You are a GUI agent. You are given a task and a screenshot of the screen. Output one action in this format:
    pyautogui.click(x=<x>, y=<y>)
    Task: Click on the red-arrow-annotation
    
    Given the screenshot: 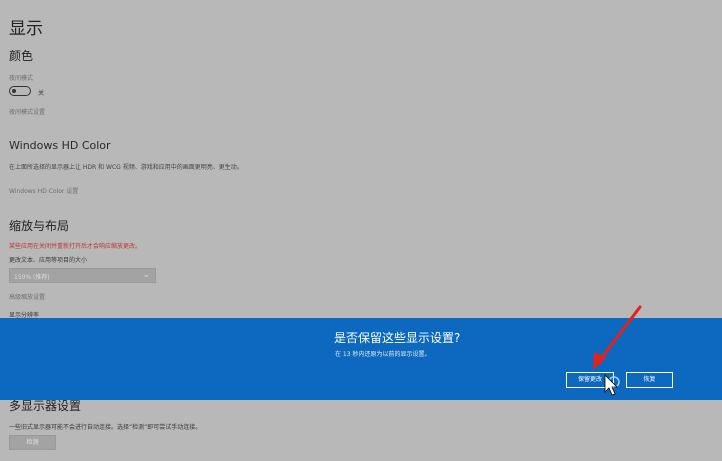 What is the action you would take?
    pyautogui.click(x=617, y=337)
    